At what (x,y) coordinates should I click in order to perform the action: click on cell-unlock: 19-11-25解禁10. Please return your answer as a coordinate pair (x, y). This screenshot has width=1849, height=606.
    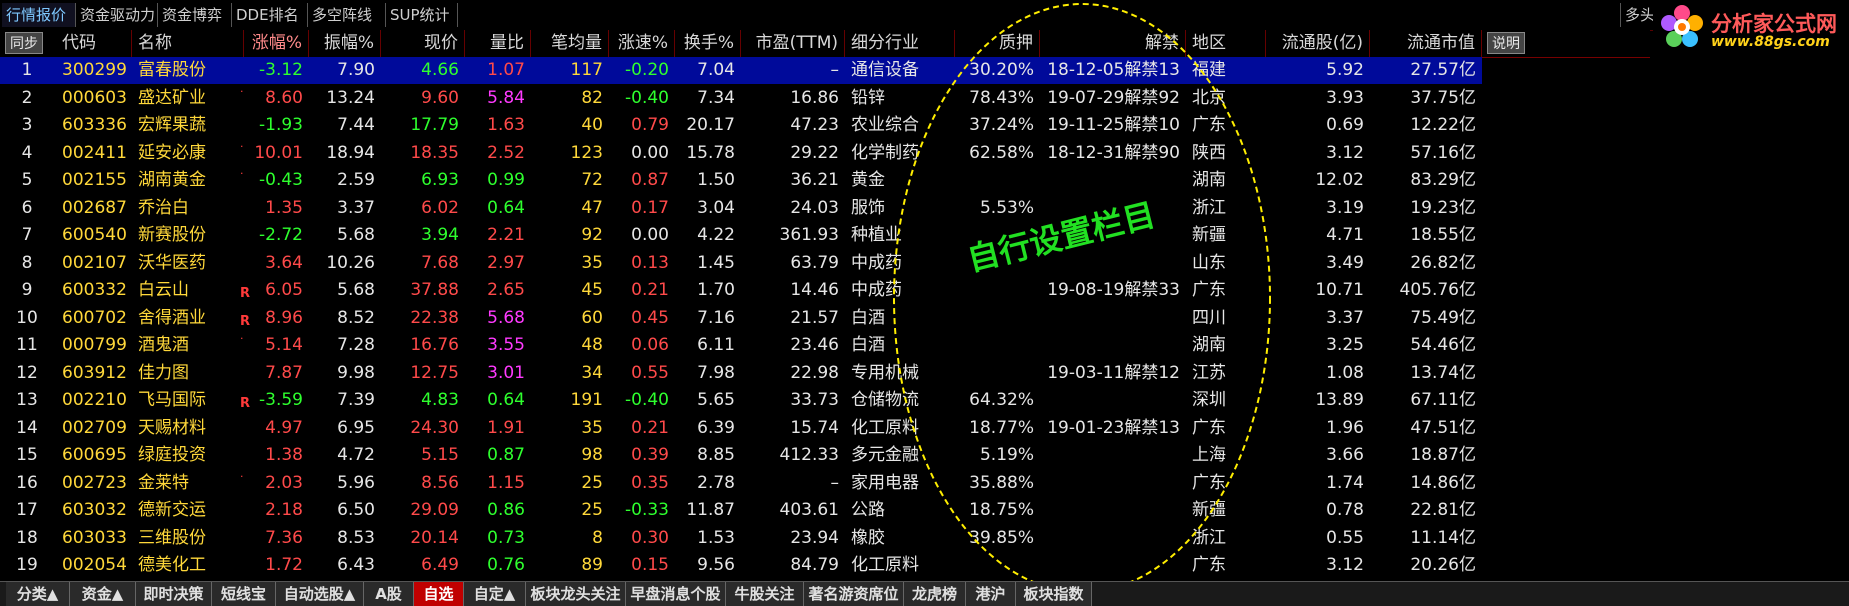
    Looking at the image, I should click on (1113, 125).